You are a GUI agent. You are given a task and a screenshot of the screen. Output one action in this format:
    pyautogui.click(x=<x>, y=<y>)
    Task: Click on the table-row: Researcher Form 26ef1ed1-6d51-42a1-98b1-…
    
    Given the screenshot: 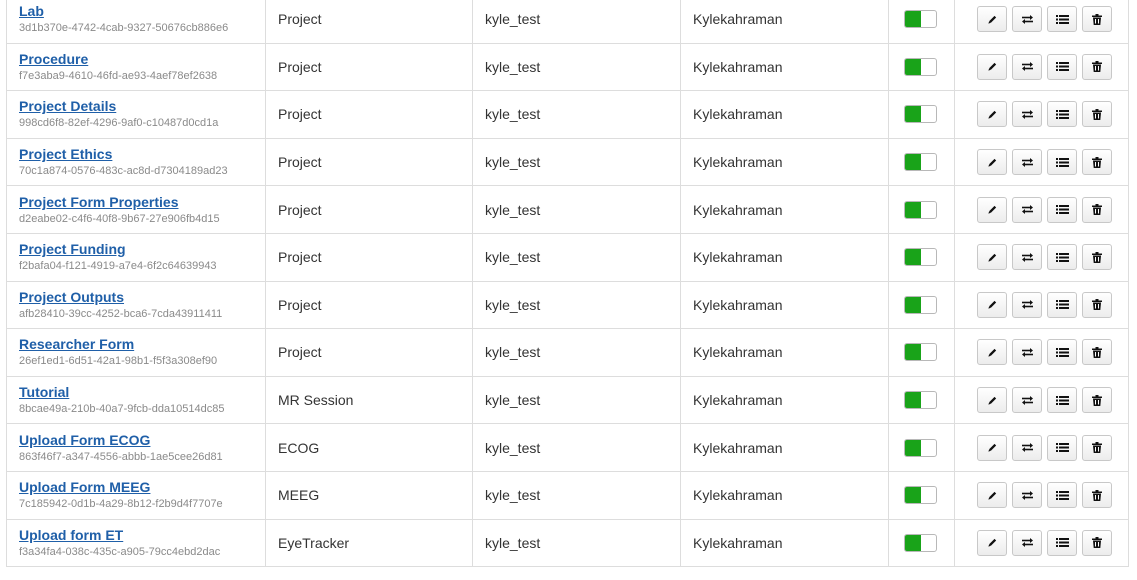 What is the action you would take?
    pyautogui.click(x=567, y=353)
    